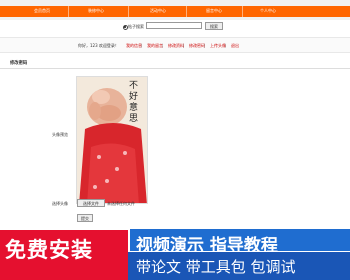 This screenshot has width=350, height=280. I want to click on link-my-info: 我的信息, so click(134, 46).